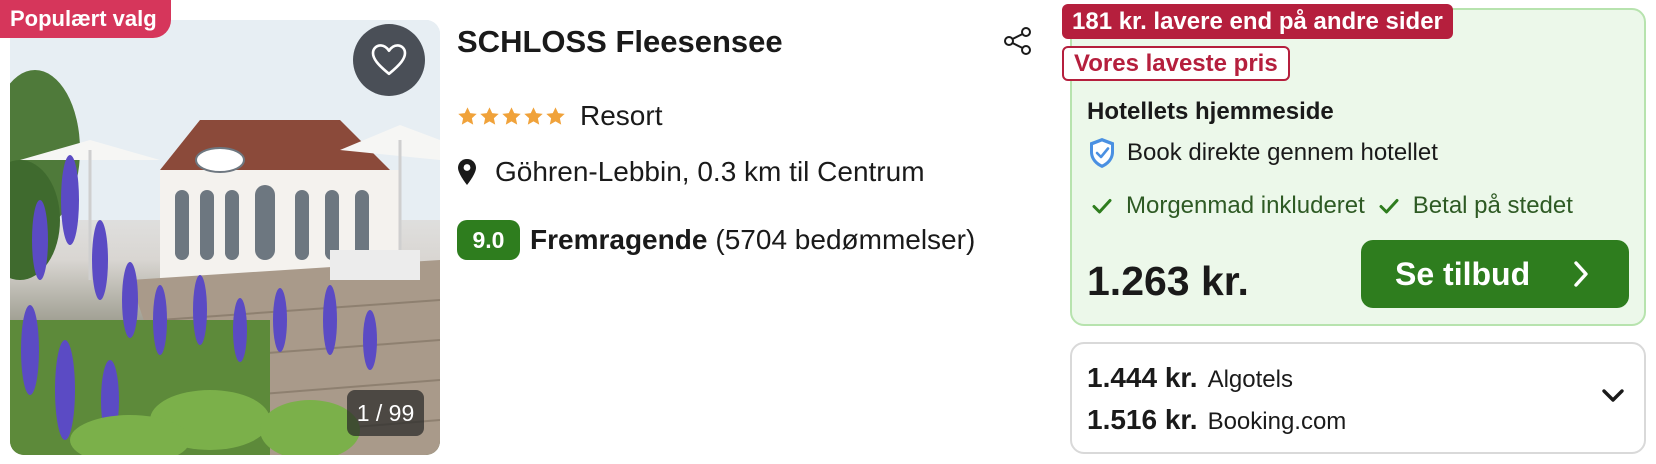 This screenshot has width=1656, height=464. Describe the element at coordinates (85, 19) in the screenshot. I see `popular-choice-badge: Populært valg` at that location.